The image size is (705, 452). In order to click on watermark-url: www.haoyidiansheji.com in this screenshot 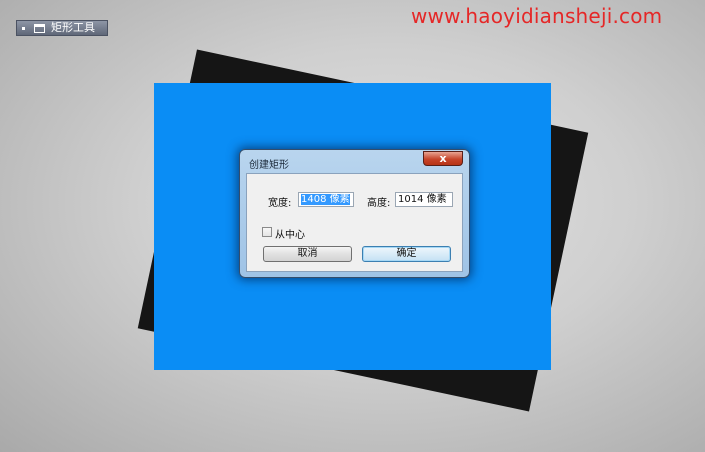, I will do `click(537, 16)`.